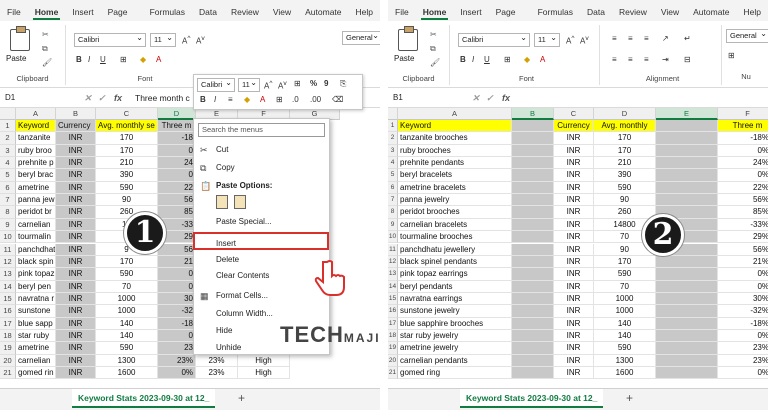 This screenshot has width=768, height=410. Describe the element at coordinates (476, 98) in the screenshot. I see `cancel-icon-right: ✕` at that location.